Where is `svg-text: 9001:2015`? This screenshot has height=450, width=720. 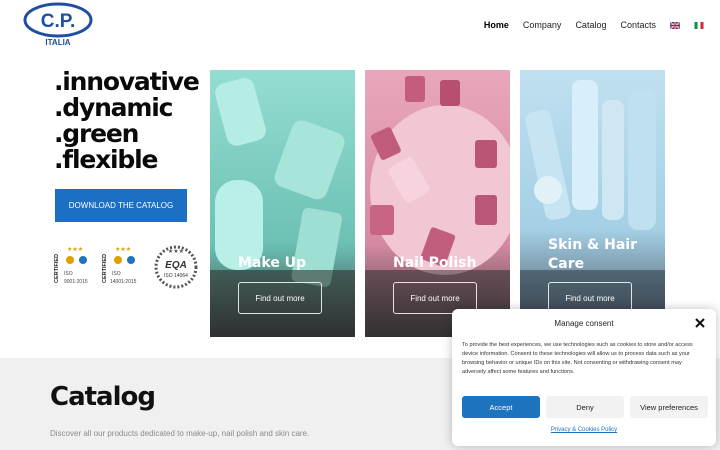
svg-text: 9001:2015 is located at coordinates (76, 282).